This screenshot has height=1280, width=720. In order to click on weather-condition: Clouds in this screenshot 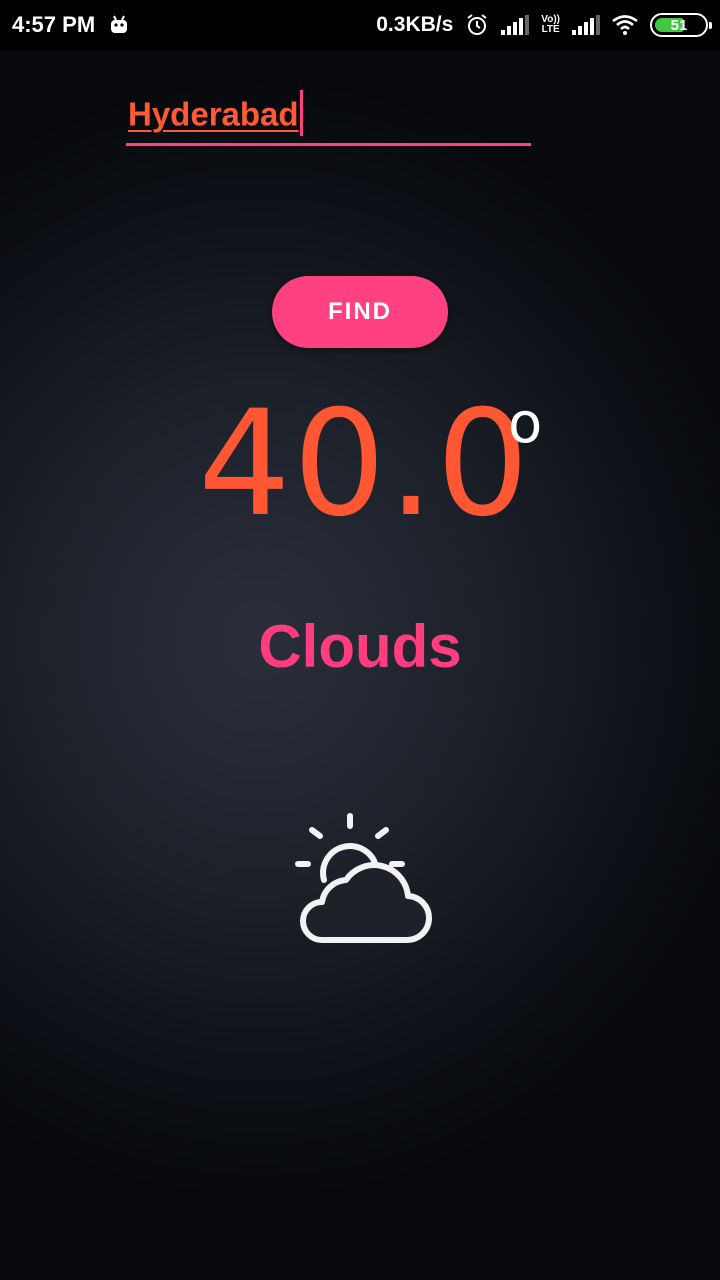, I will do `click(360, 646)`.